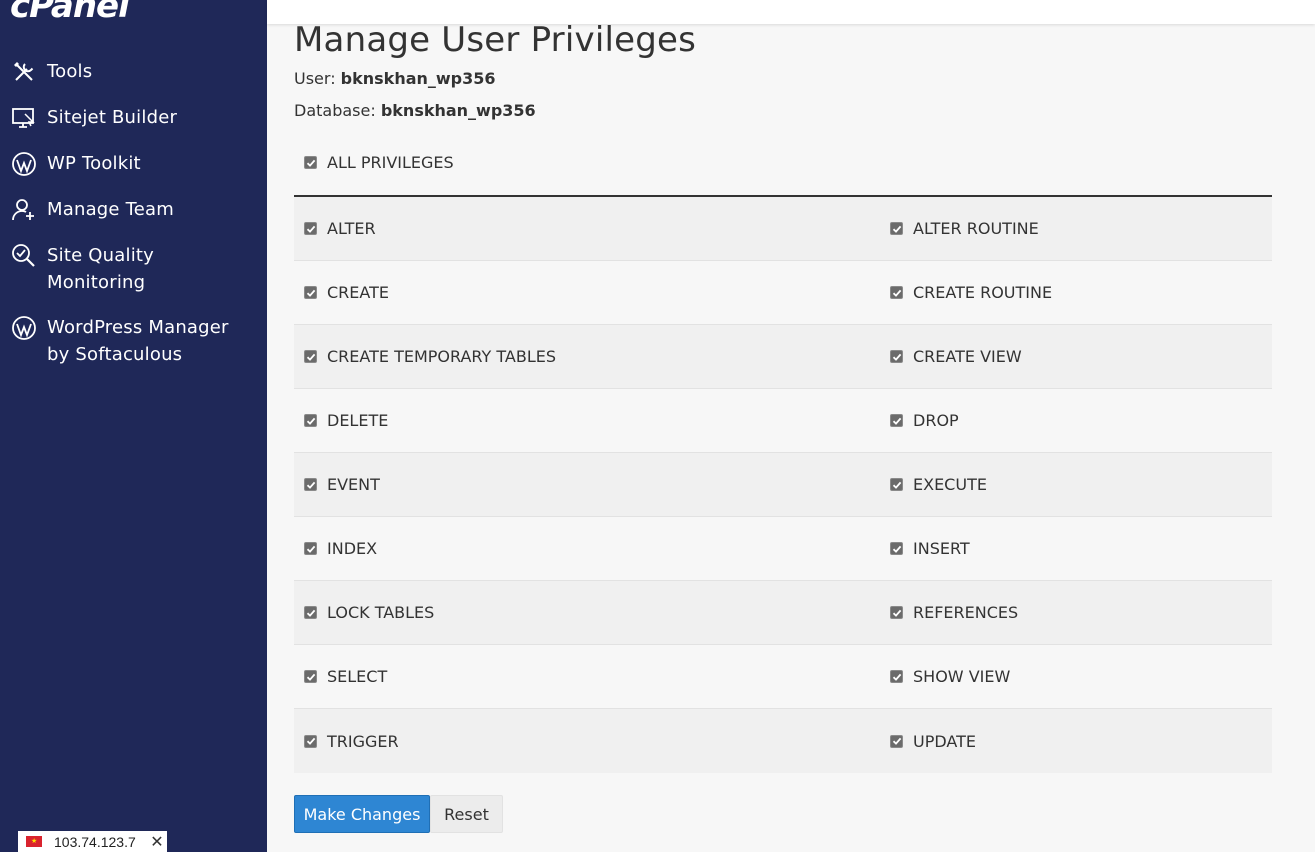 Image resolution: width=1315 pixels, height=852 pixels. I want to click on sidebar-item-manage-team: Manage Team, so click(133, 210).